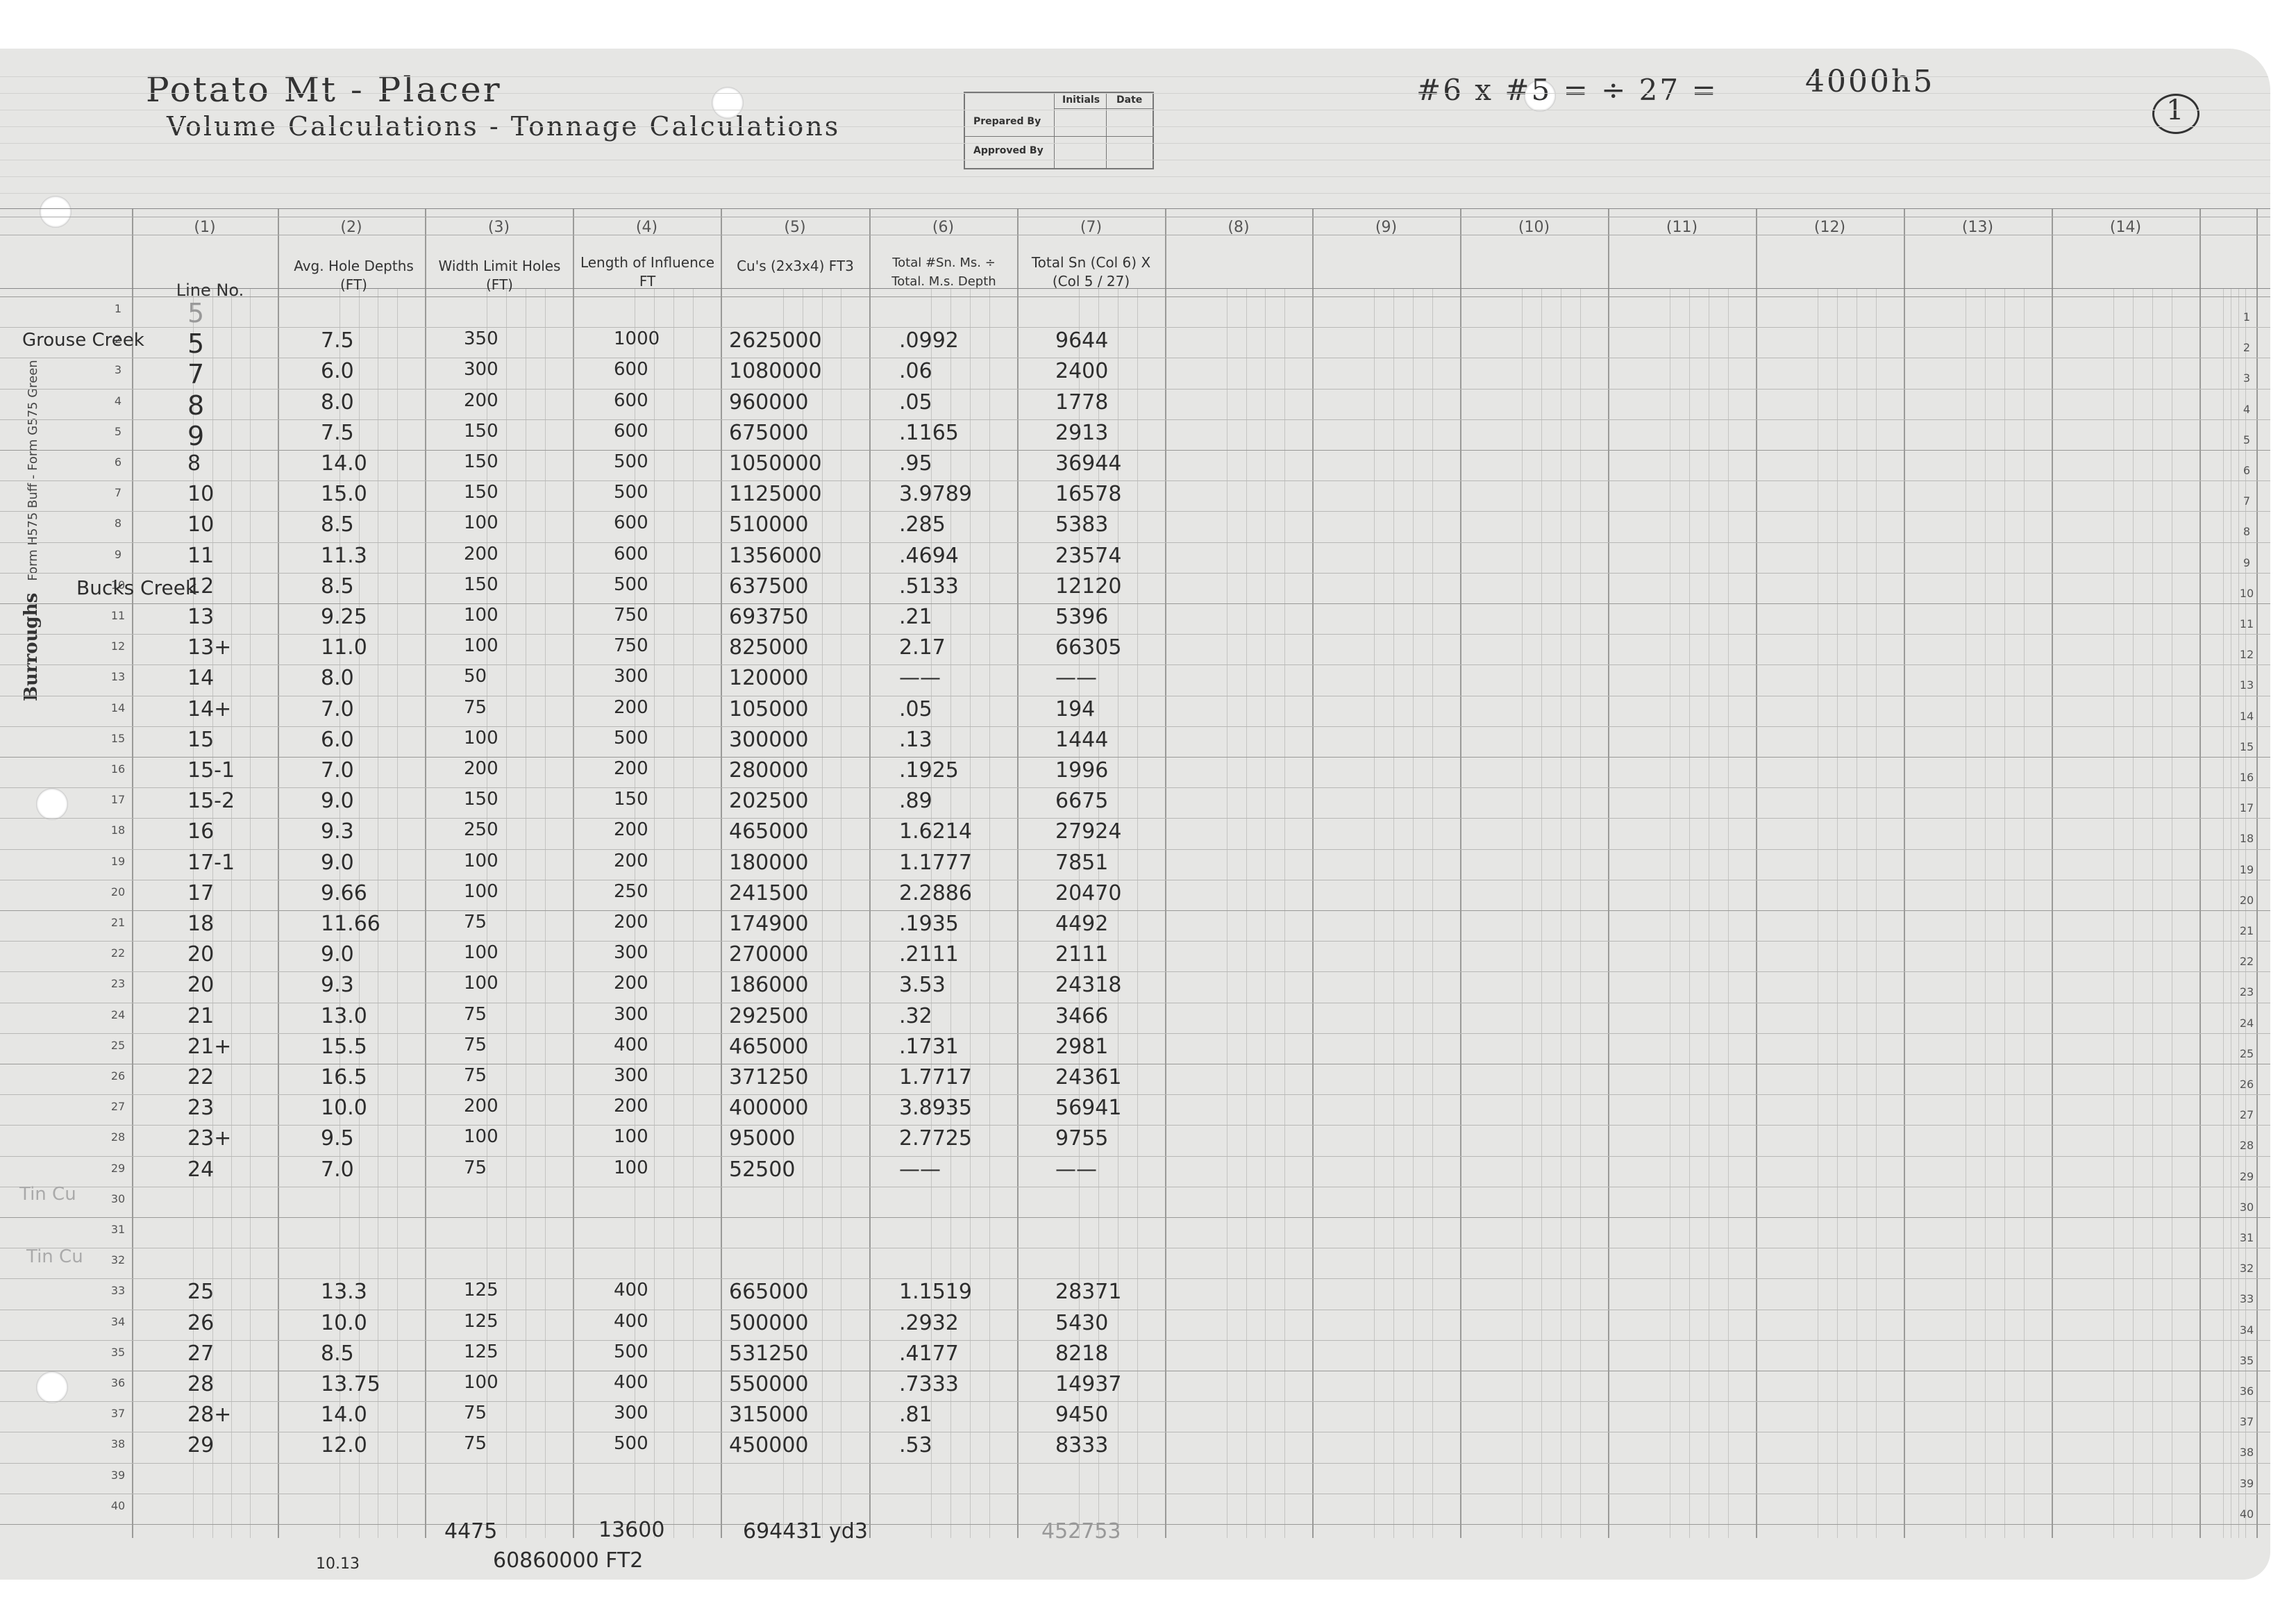 The image size is (2296, 1622). I want to click on annotation-bucks-creek: Bucks Creek, so click(136, 587).